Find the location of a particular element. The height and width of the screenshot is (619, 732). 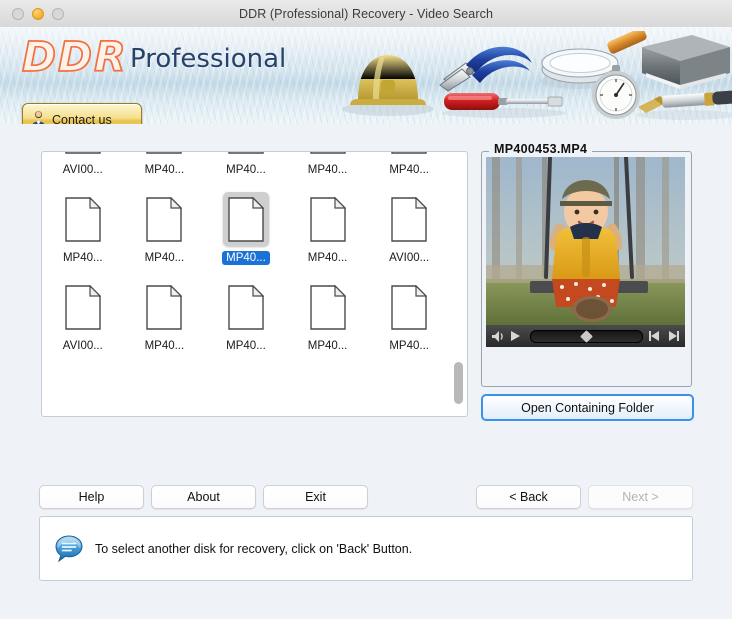

minimize-button is located at coordinates (38, 13).